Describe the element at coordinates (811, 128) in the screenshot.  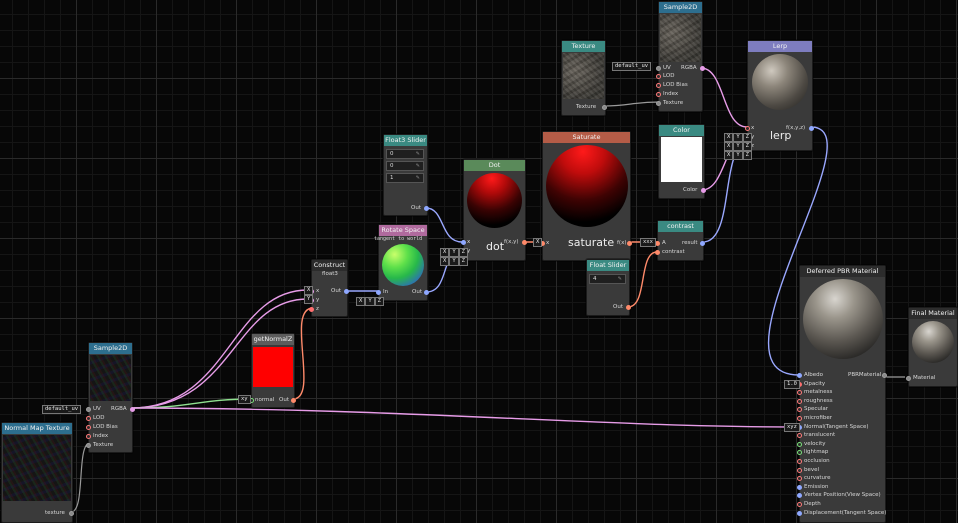
I see `lerp-out-port` at that location.